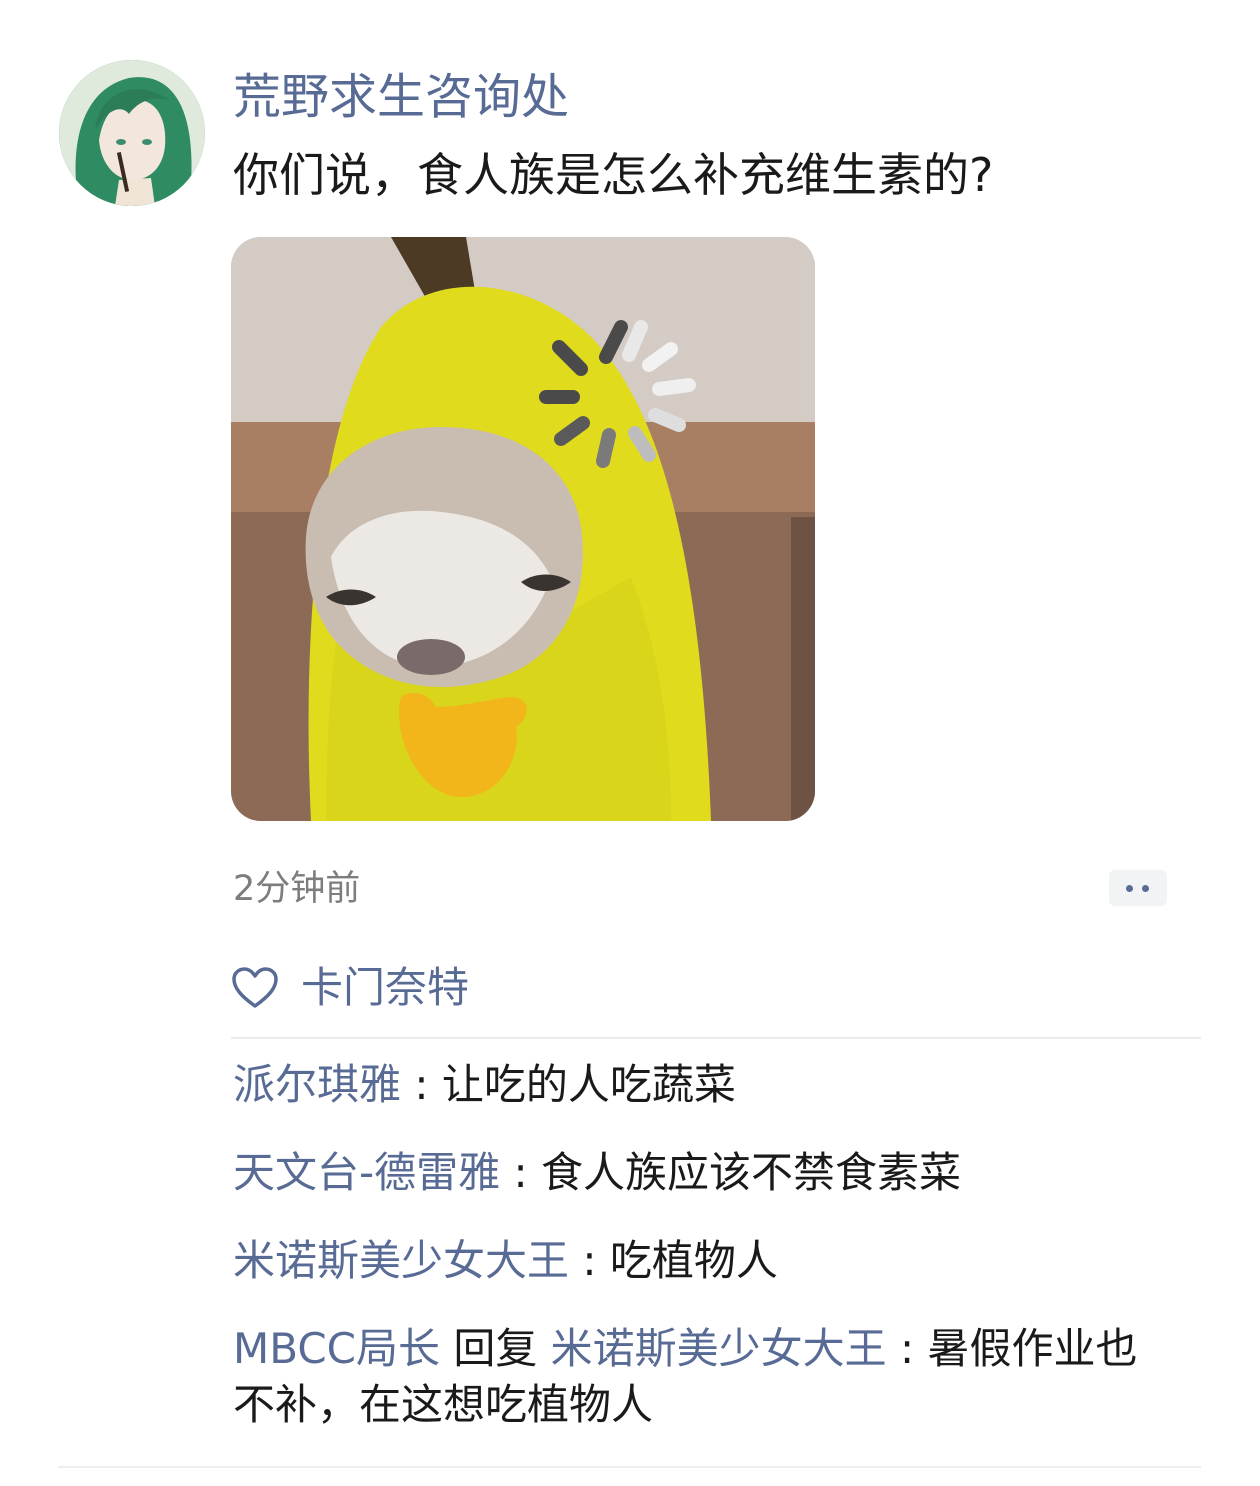 Image resolution: width=1260 pixels, height=1486 pixels. What do you see at coordinates (1138, 888) in the screenshot?
I see `more-button` at bounding box center [1138, 888].